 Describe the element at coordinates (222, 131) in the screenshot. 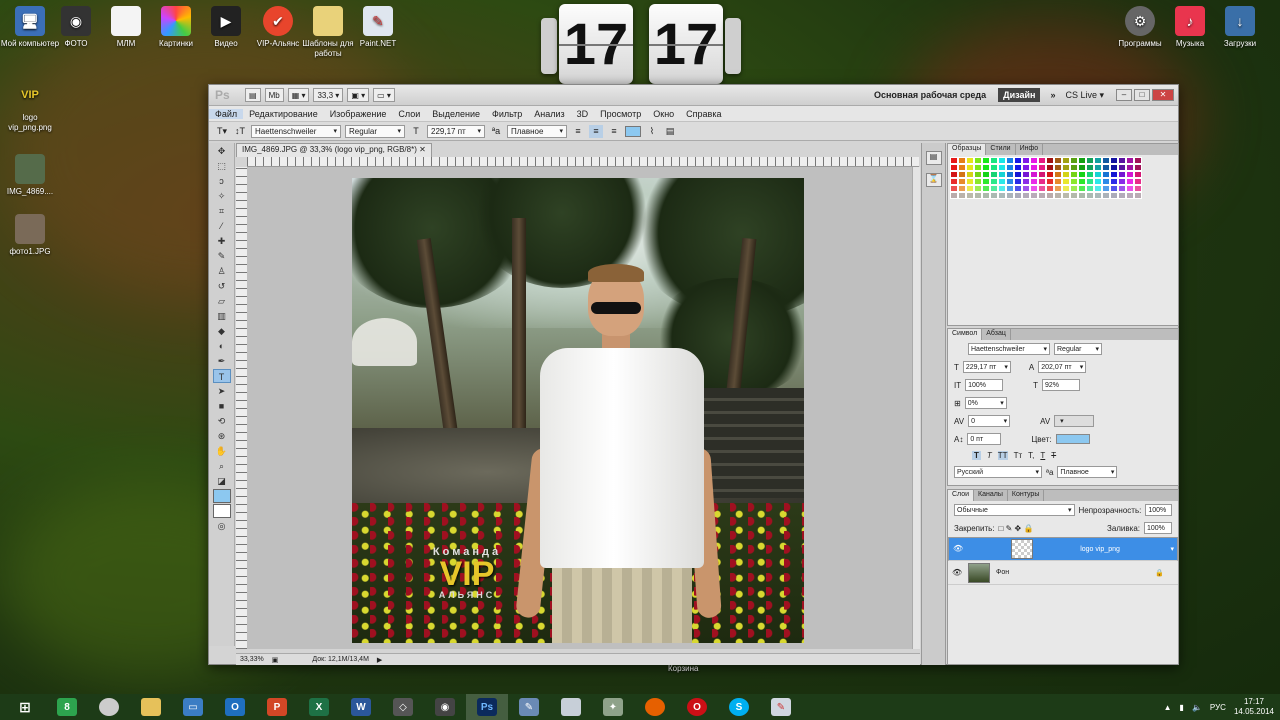

I see `text-tool-preset-icon: T▾` at that location.